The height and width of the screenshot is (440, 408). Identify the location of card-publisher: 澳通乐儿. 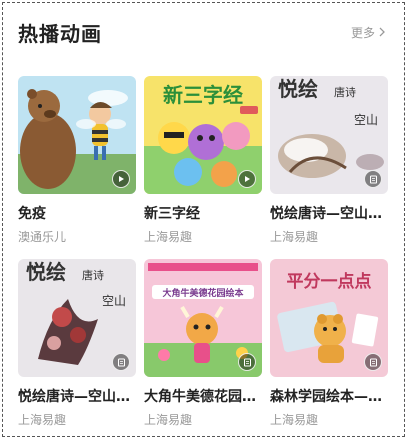
(42, 237).